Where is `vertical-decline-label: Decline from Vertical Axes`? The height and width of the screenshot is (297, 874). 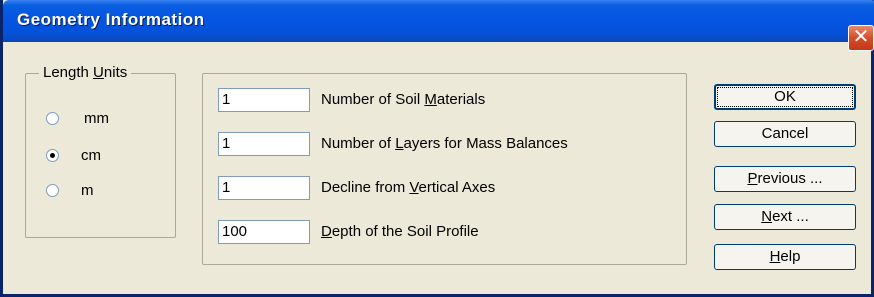
vertical-decline-label: Decline from Vertical Axes is located at coordinates (408, 187).